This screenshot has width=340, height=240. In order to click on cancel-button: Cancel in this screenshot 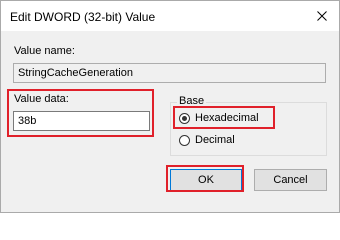, I will do `click(290, 180)`.